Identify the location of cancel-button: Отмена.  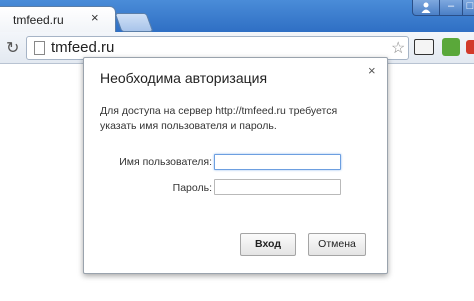
(337, 244).